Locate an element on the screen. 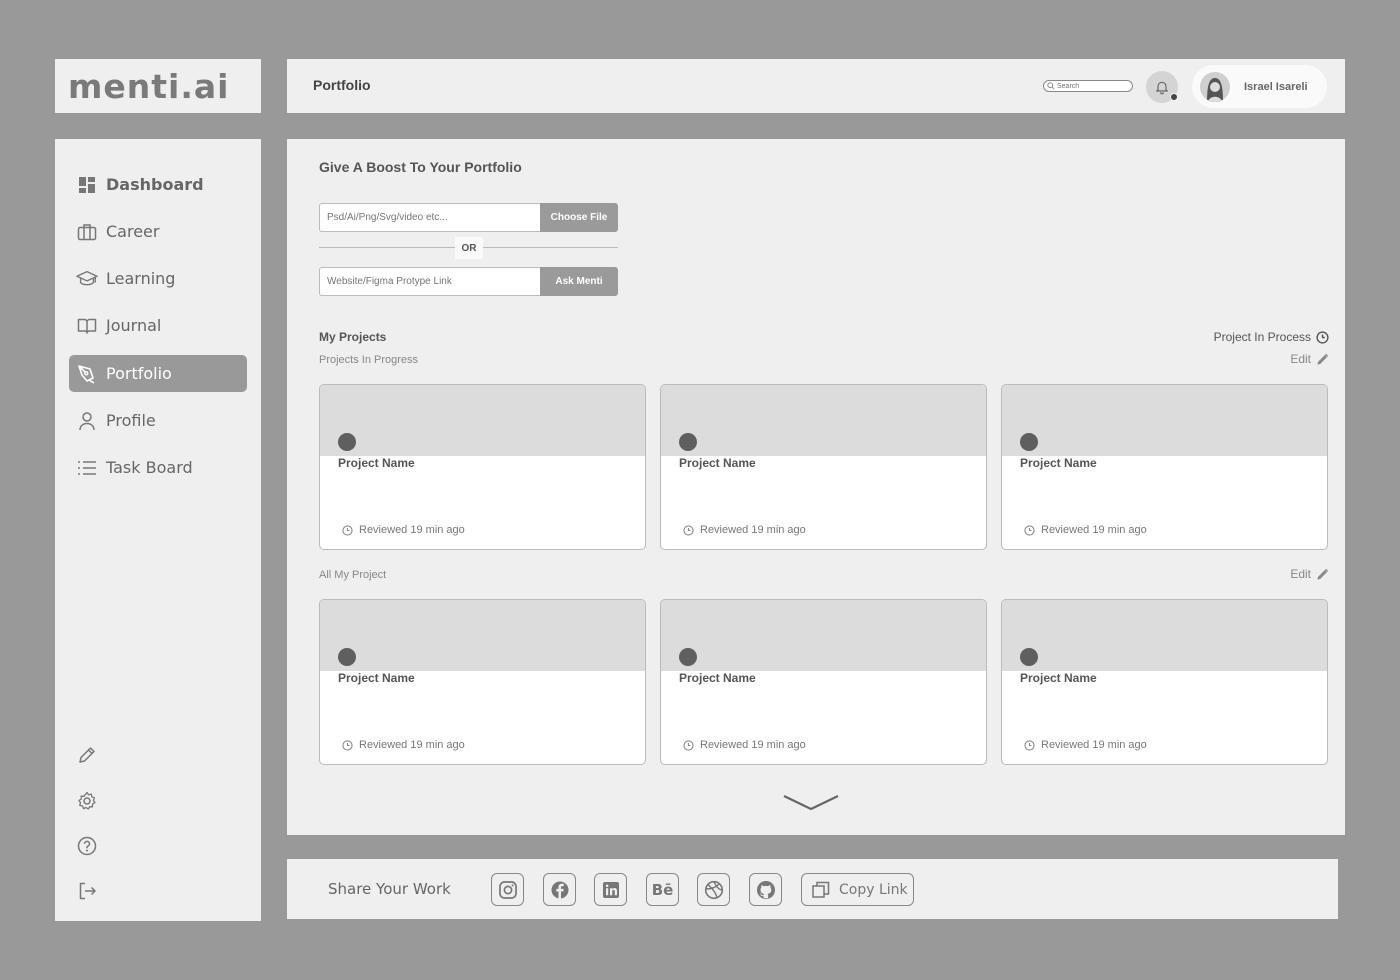 The height and width of the screenshot is (980, 1400). sidebar-item-task-board: Task Board is located at coordinates (158, 467).